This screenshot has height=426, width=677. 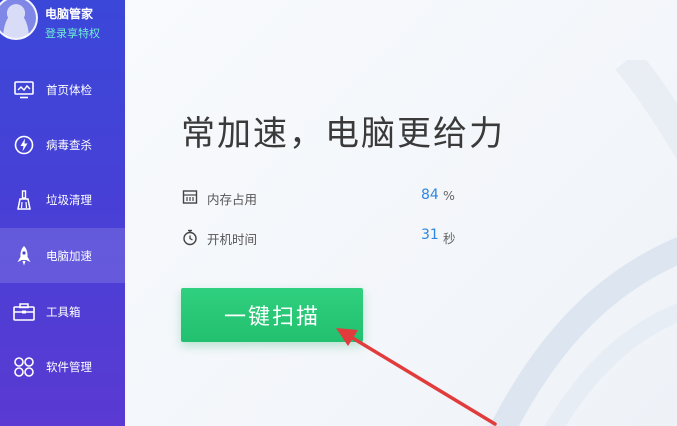 I want to click on annotation-arrow-icon, so click(x=416, y=377).